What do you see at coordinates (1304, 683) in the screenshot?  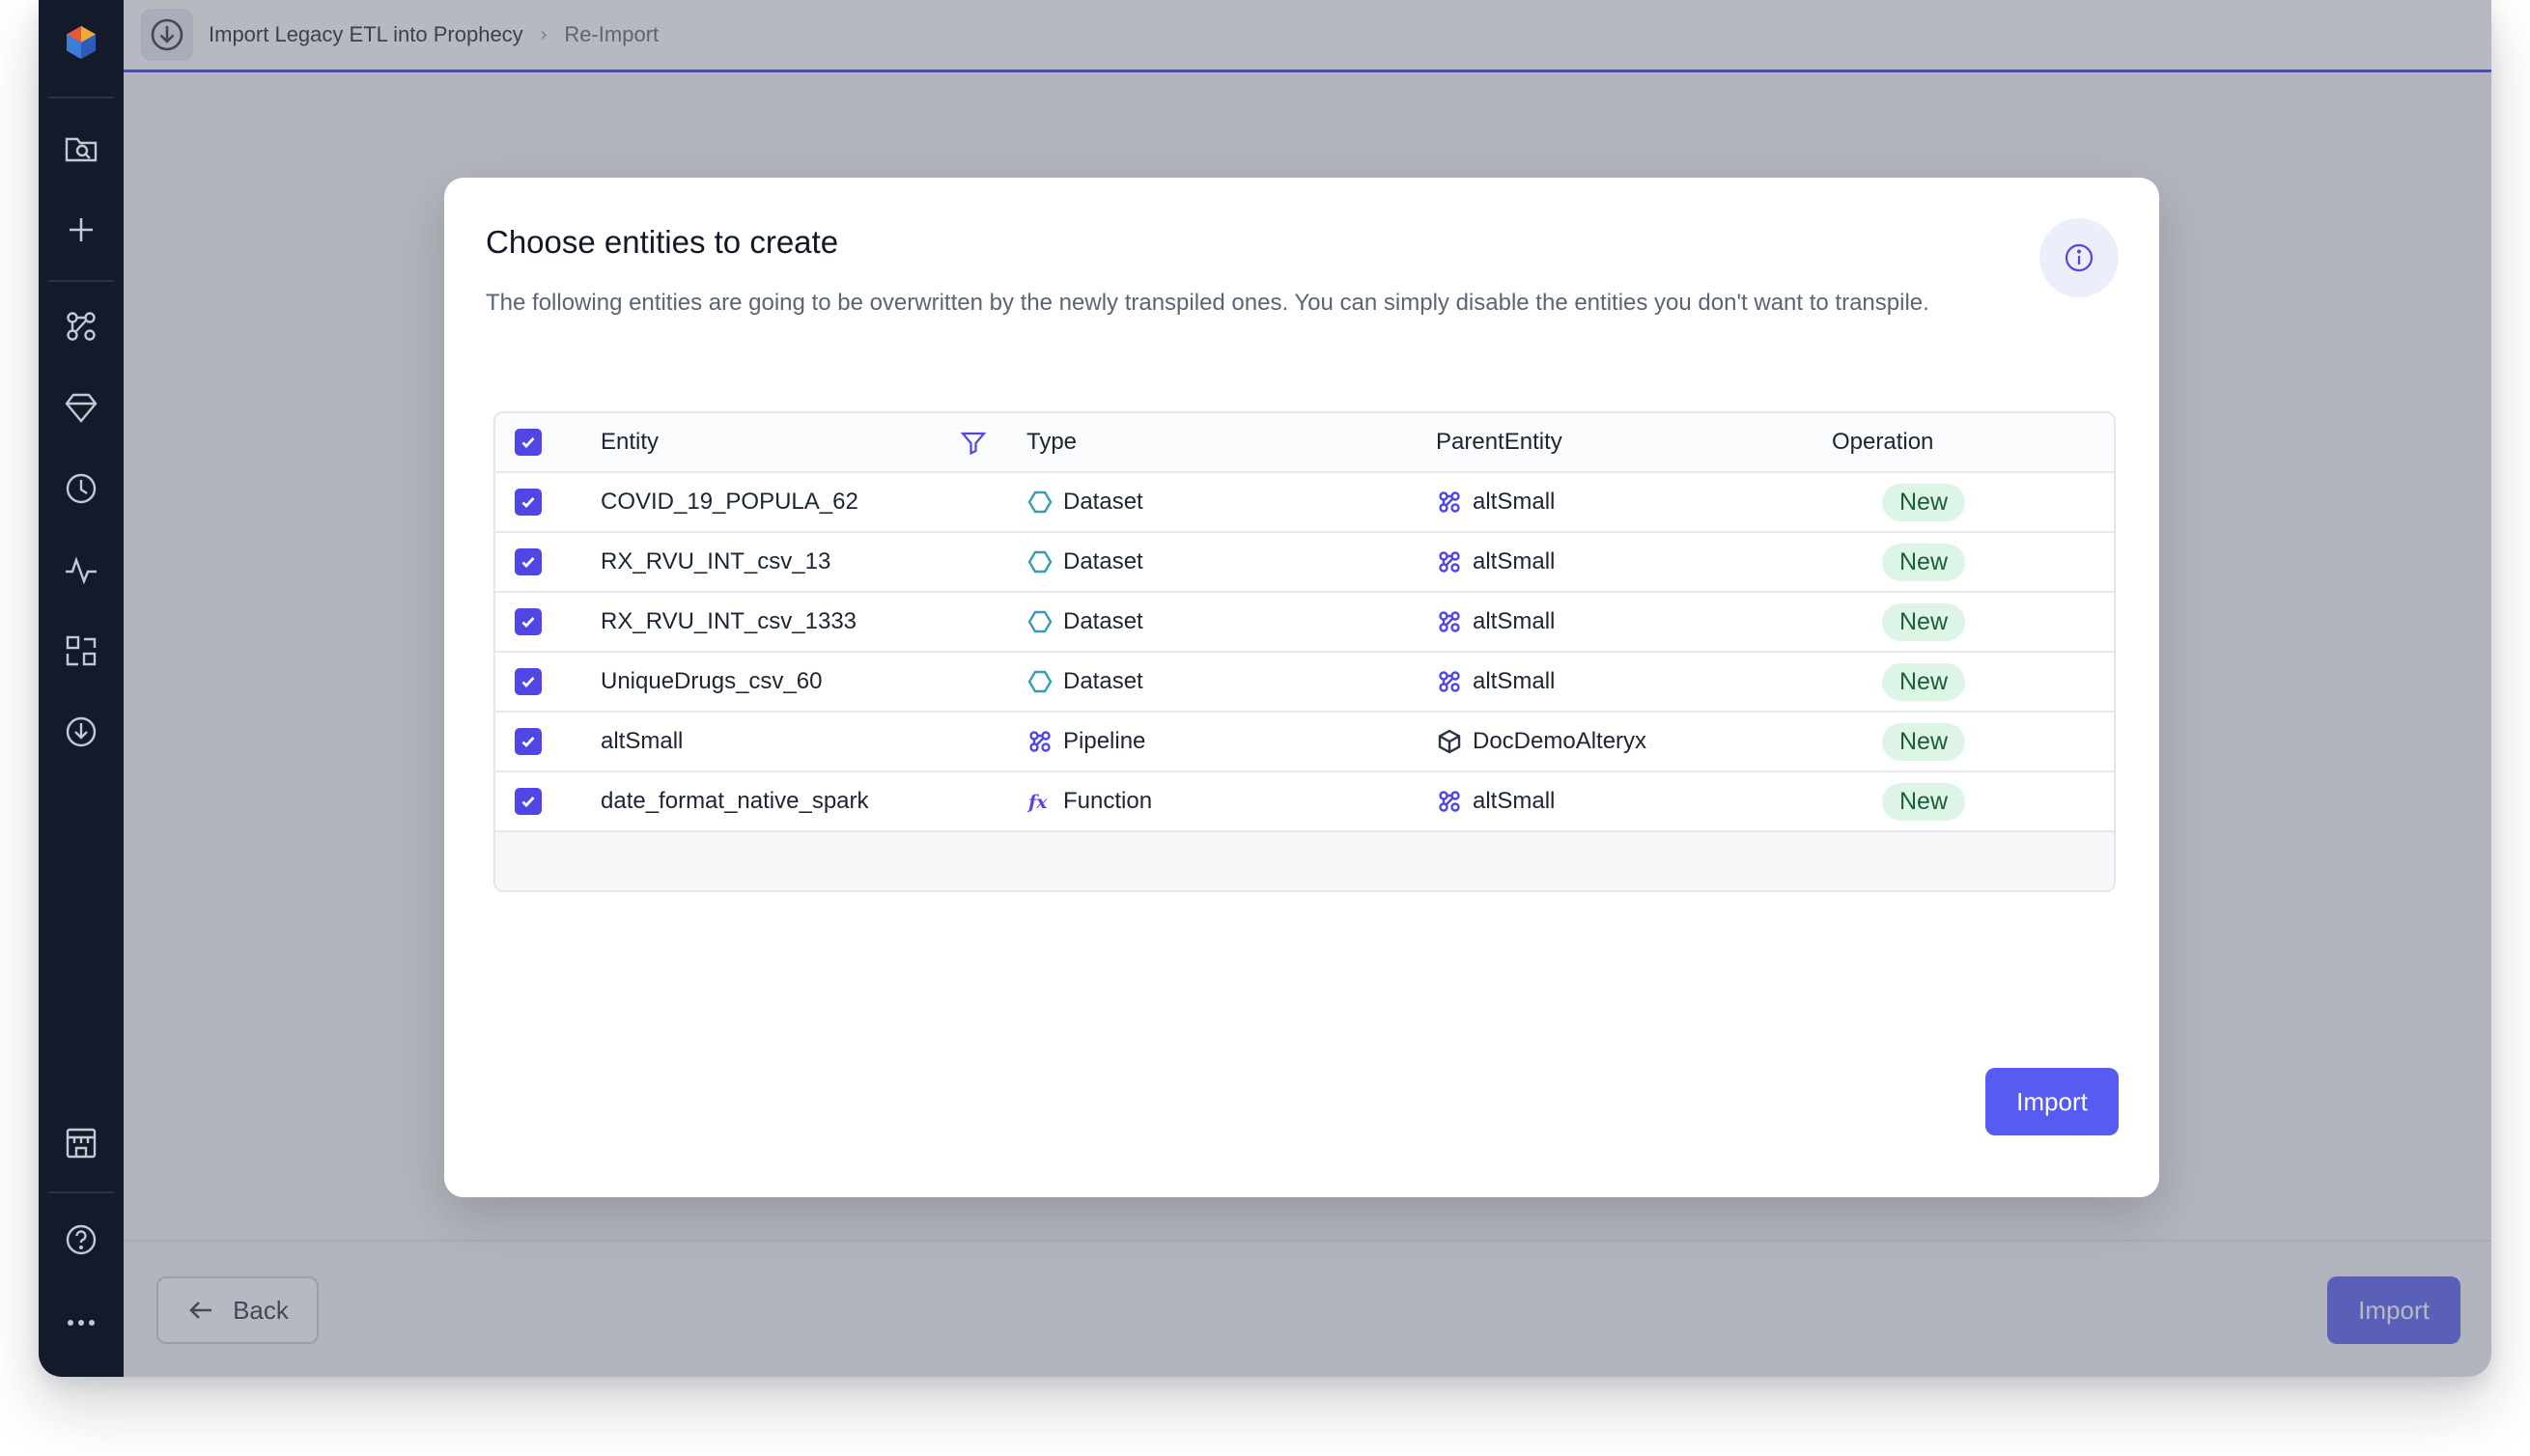 I see `table-row: UniqueDrugs_csv_60 Dataset altSmall New` at bounding box center [1304, 683].